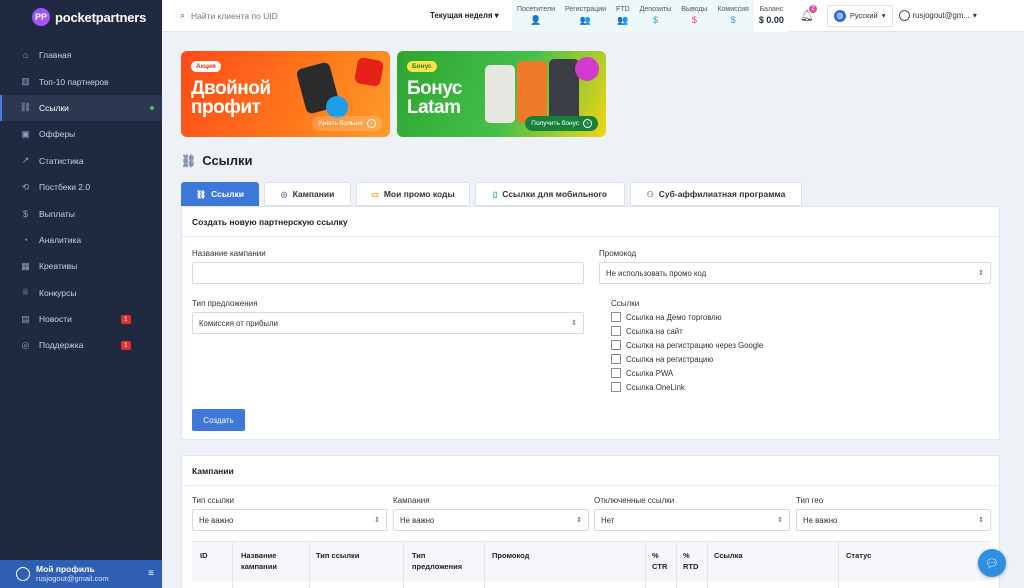 Image resolution: width=1024 pixels, height=588 pixels. I want to click on support-badge: 1, so click(126, 345).